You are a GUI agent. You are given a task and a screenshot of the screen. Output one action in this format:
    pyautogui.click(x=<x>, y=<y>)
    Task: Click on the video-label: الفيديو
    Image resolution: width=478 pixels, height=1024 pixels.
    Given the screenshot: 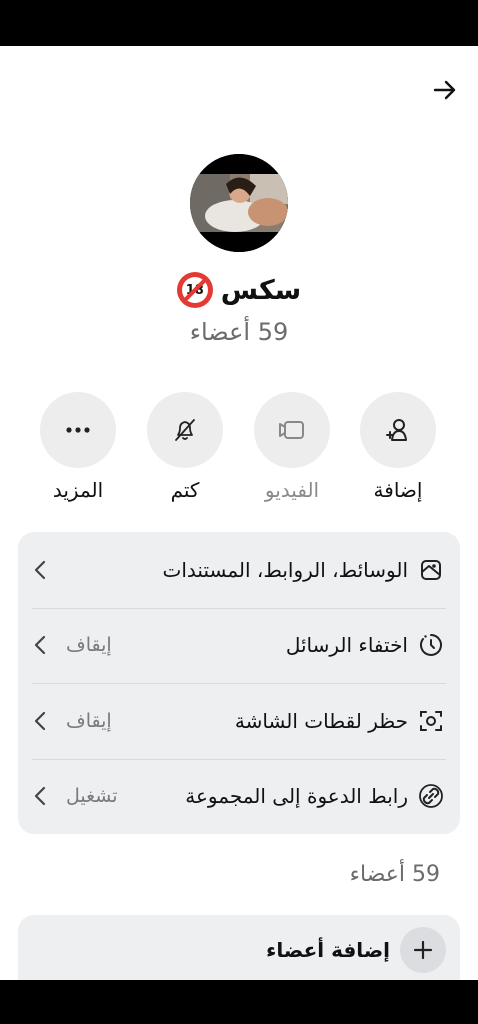 What is the action you would take?
    pyautogui.click(x=292, y=490)
    